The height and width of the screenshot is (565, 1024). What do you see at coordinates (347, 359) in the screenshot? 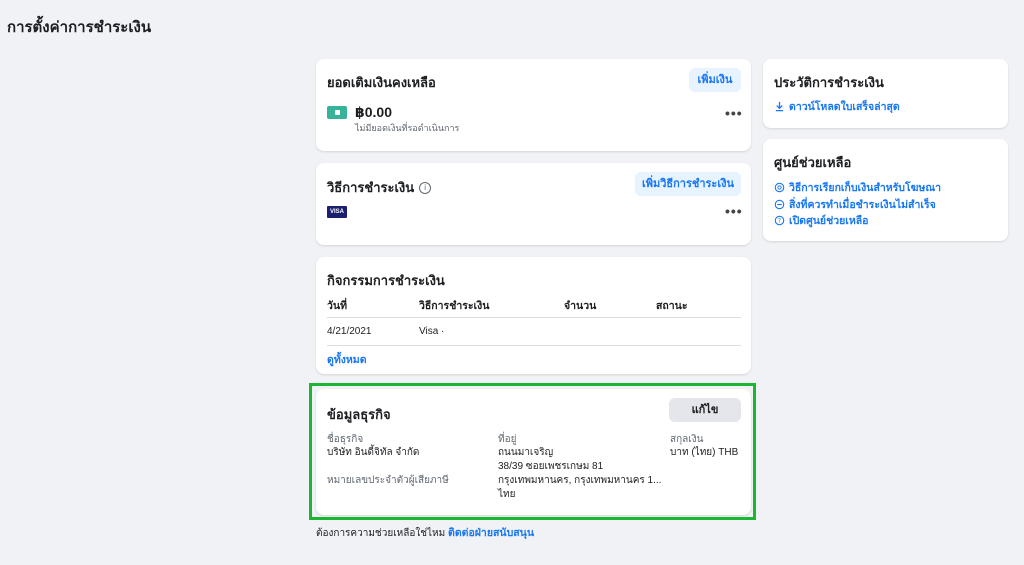
I see `view-all-link: ดูทั้งหมด` at bounding box center [347, 359].